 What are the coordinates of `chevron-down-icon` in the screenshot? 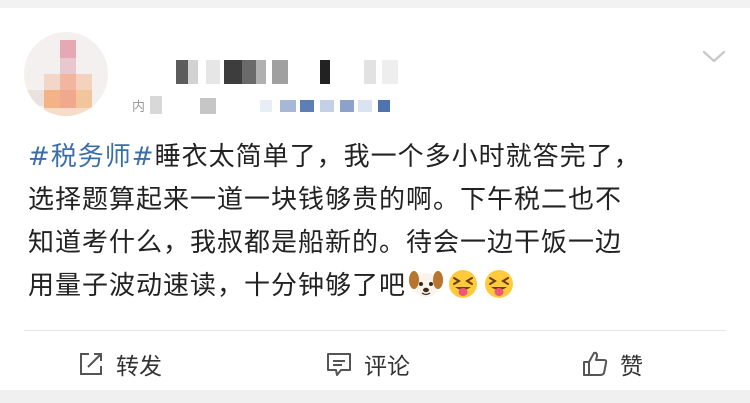 It's located at (714, 56).